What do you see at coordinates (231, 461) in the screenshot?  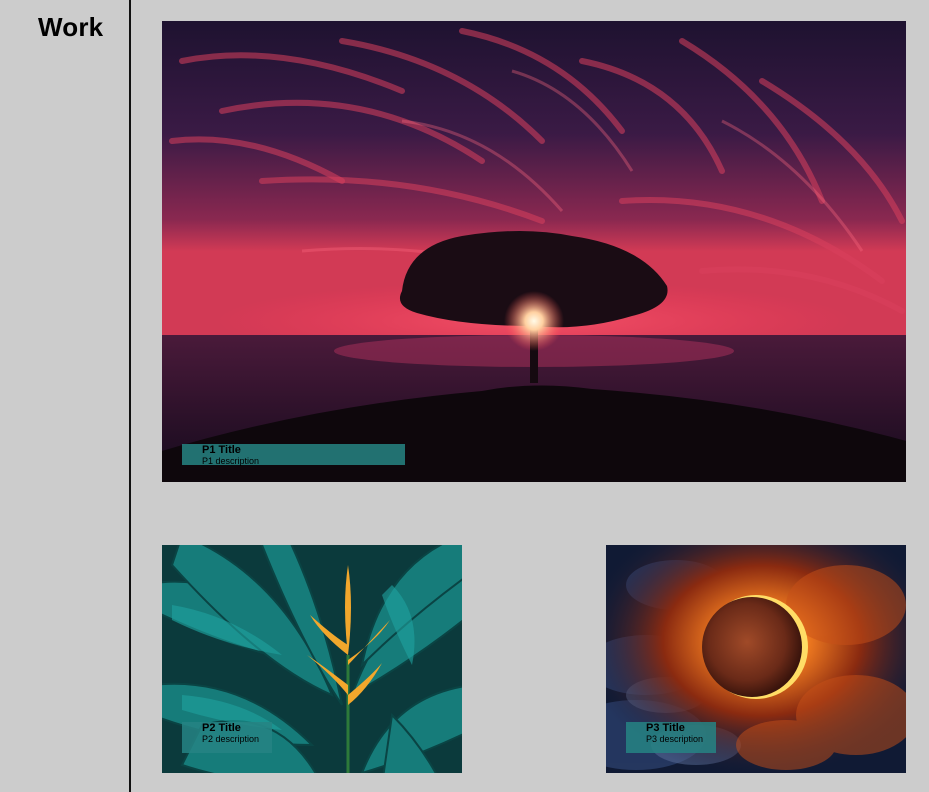 I see `project-description: P1 description` at bounding box center [231, 461].